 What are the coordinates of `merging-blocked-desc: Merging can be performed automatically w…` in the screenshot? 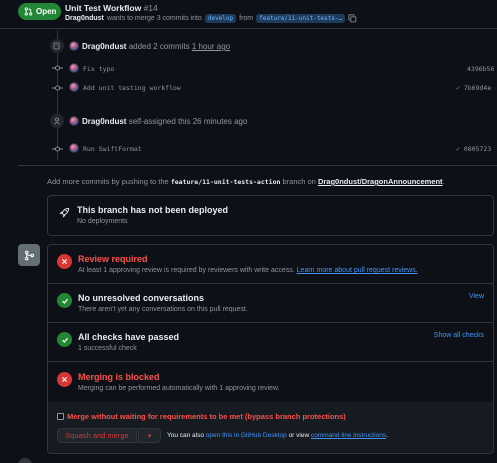 It's located at (179, 388).